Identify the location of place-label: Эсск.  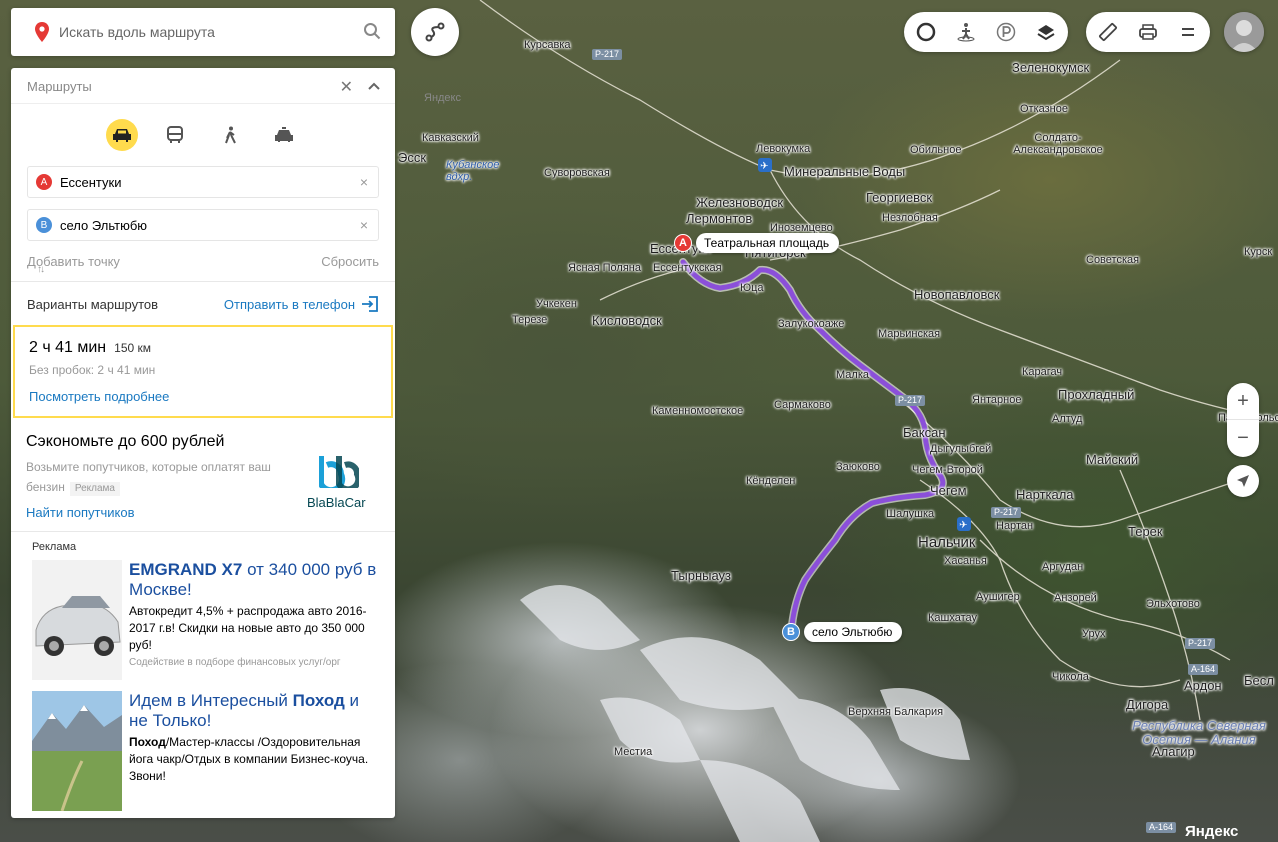
(412, 157).